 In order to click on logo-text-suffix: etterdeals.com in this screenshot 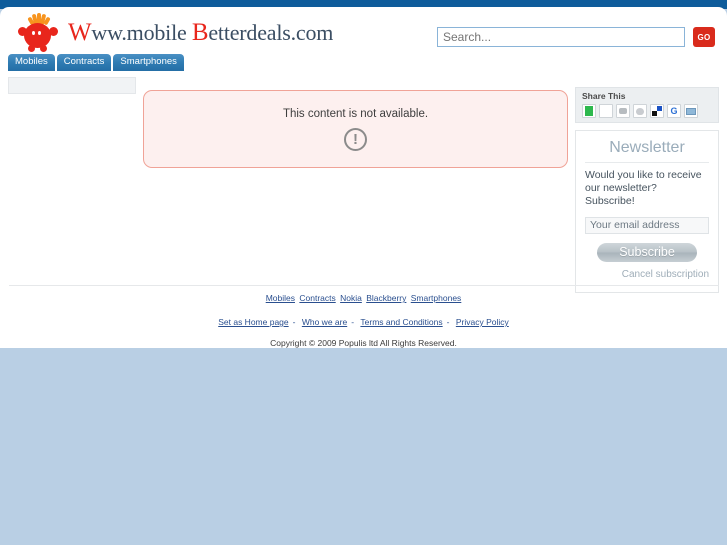, I will do `click(271, 32)`.